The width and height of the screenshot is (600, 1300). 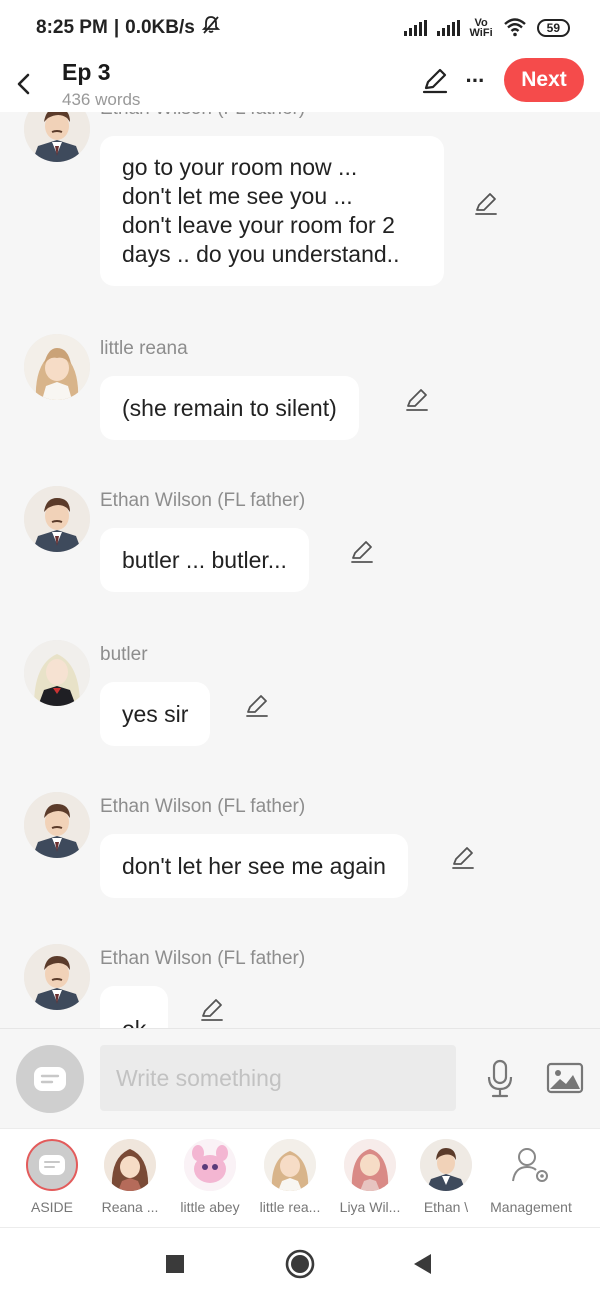 I want to click on square-icon, so click(x=175, y=1264).